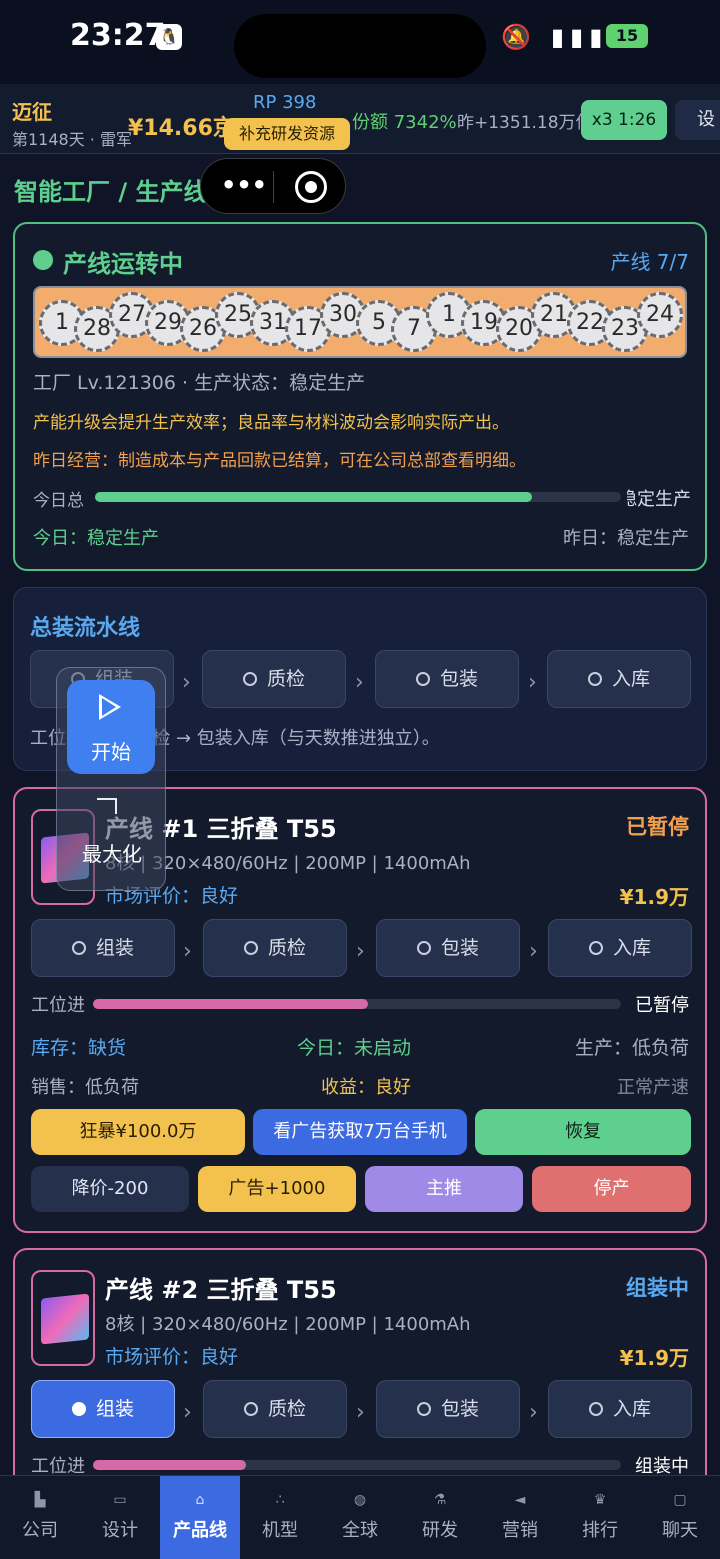 The width and height of the screenshot is (720, 1559). What do you see at coordinates (680, 1500) in the screenshot?
I see `chat-icon: ▢` at bounding box center [680, 1500].